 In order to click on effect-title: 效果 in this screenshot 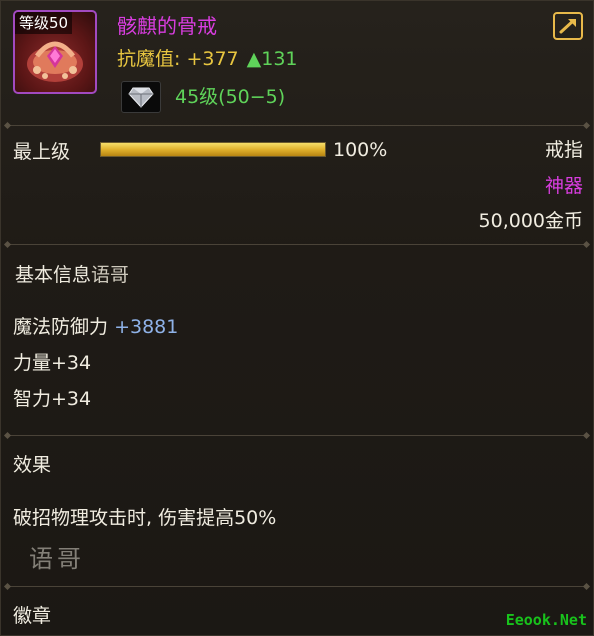, I will do `click(32, 465)`.